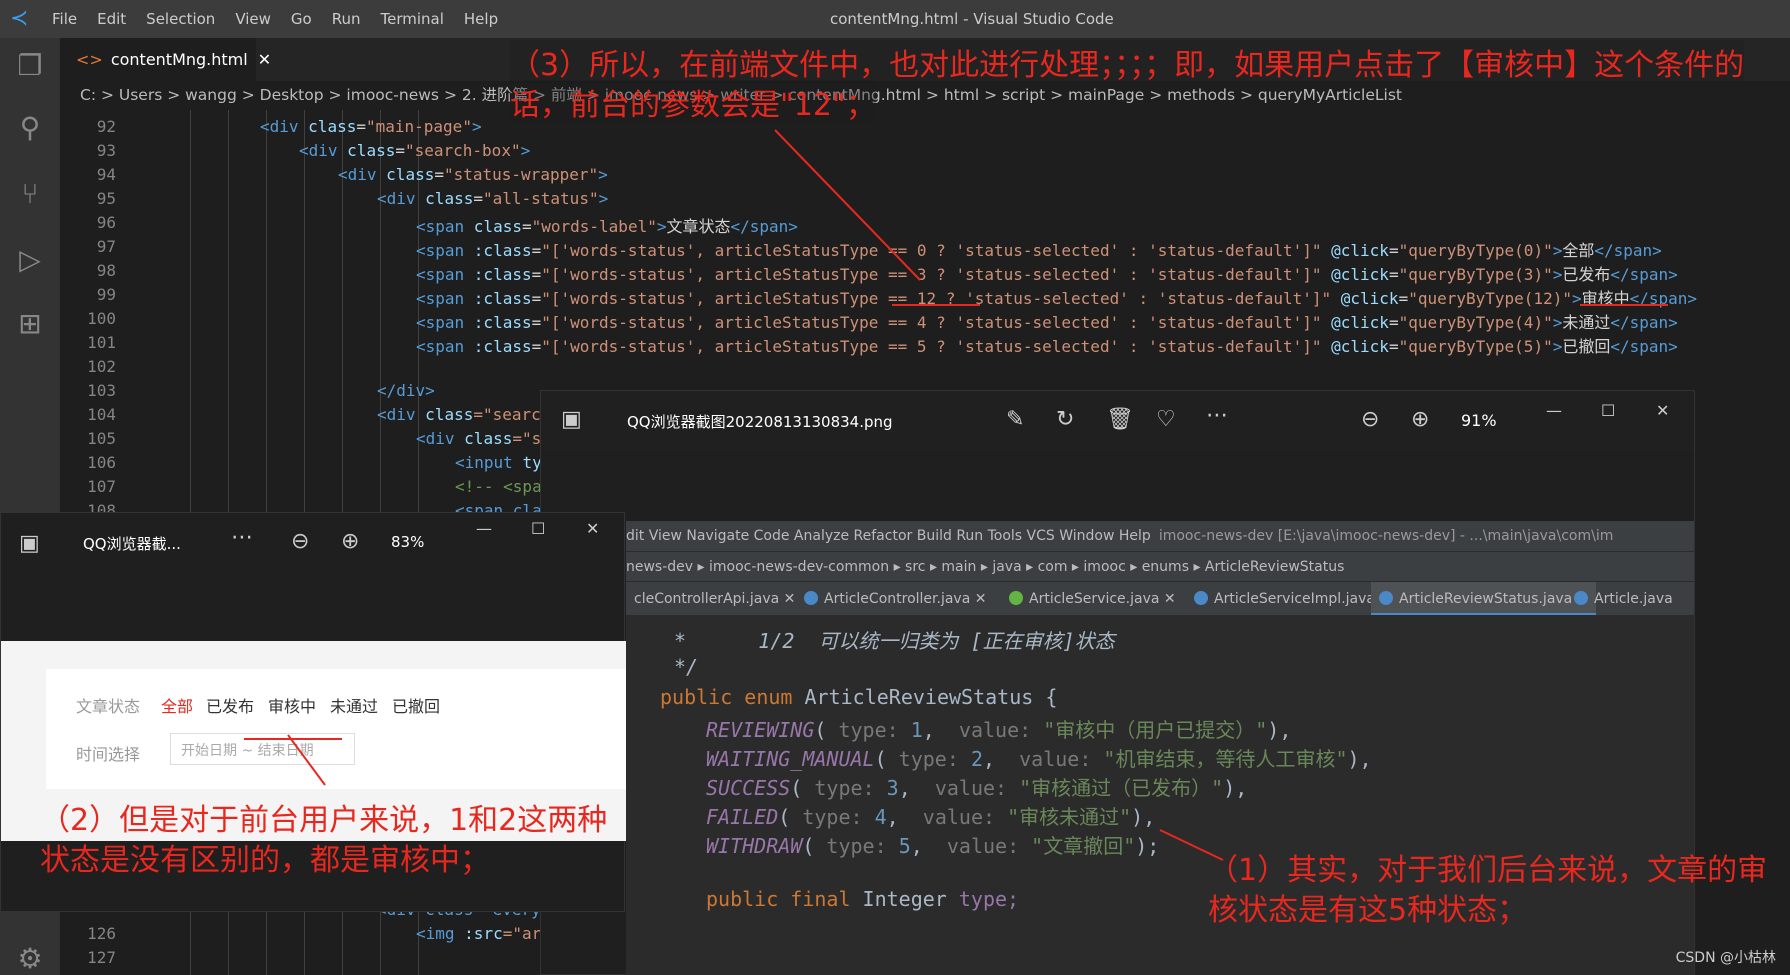 Image resolution: width=1790 pixels, height=975 pixels. I want to click on extensions-icon: ⊞, so click(30, 324).